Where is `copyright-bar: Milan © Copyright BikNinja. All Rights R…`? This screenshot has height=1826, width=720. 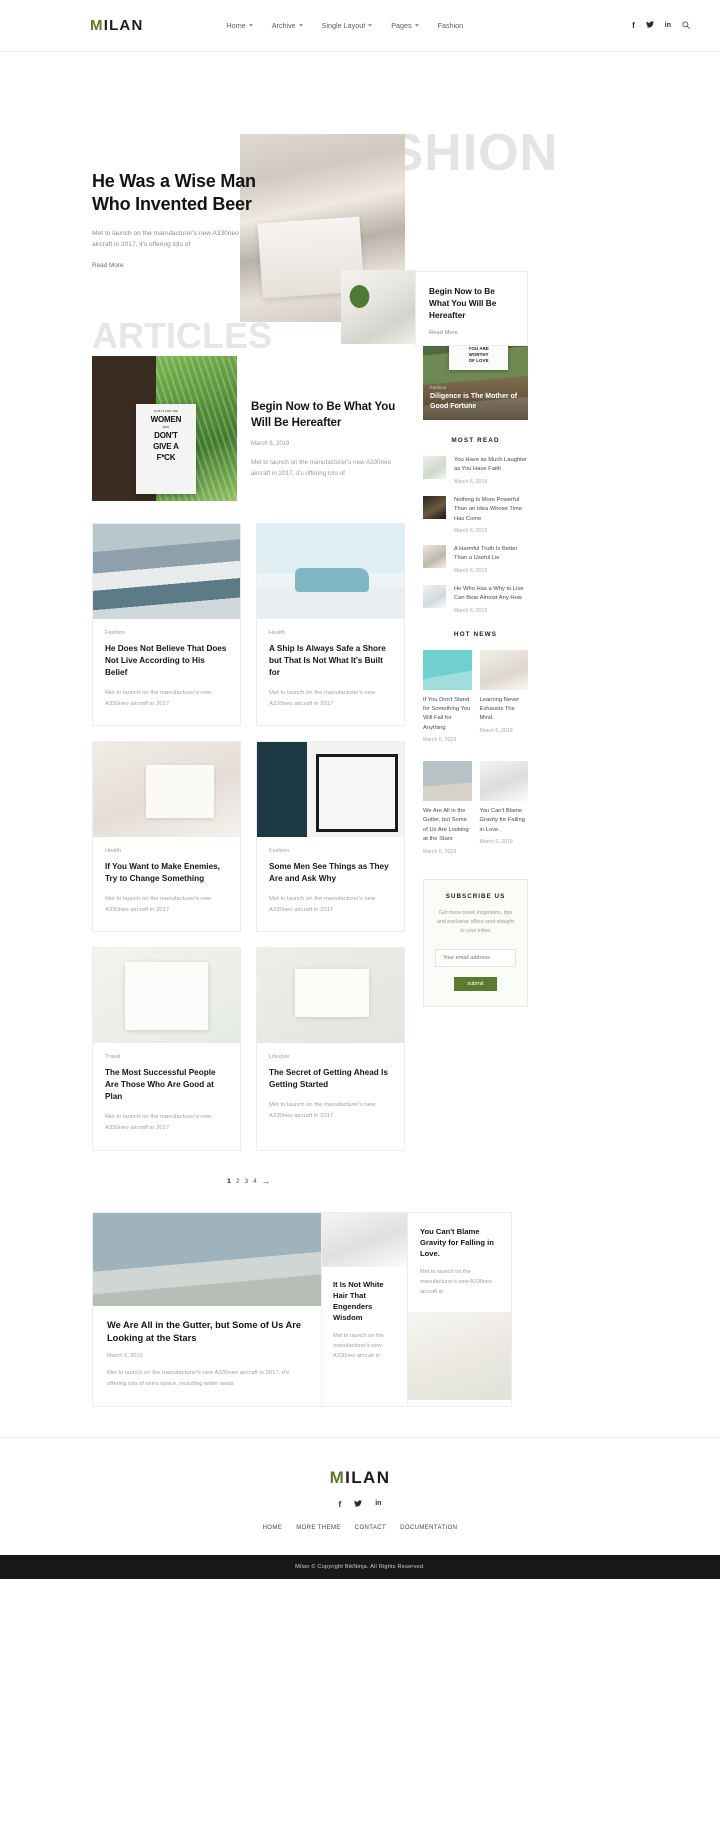 copyright-bar: Milan © Copyright BikNinja. All Rights R… is located at coordinates (360, 1566).